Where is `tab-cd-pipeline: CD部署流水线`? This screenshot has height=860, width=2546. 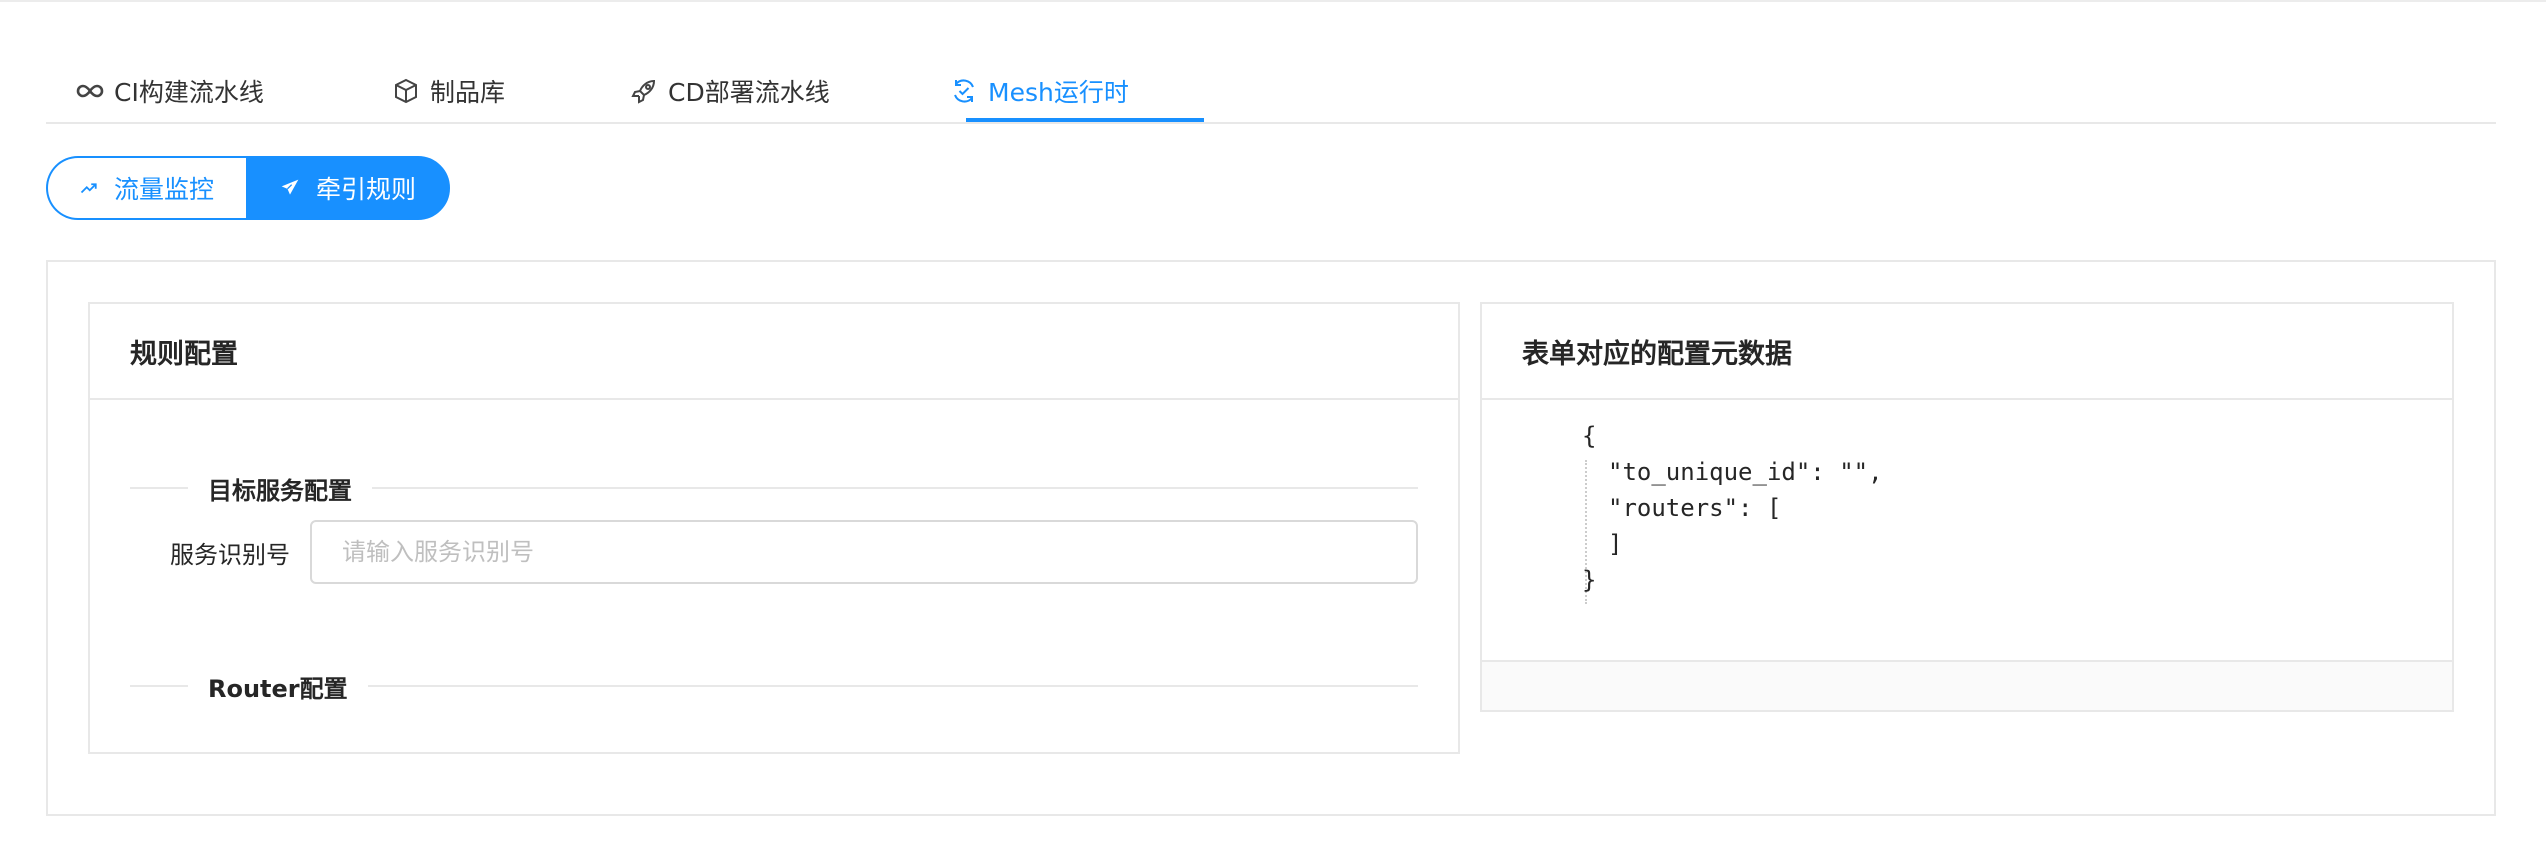 tab-cd-pipeline: CD部署流水线 is located at coordinates (730, 91).